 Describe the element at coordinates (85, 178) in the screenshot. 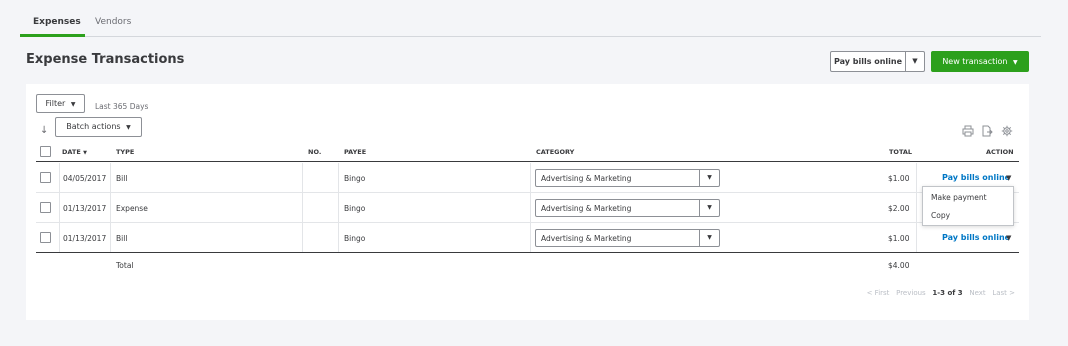

I see `row-date: 04/05/2017` at that location.